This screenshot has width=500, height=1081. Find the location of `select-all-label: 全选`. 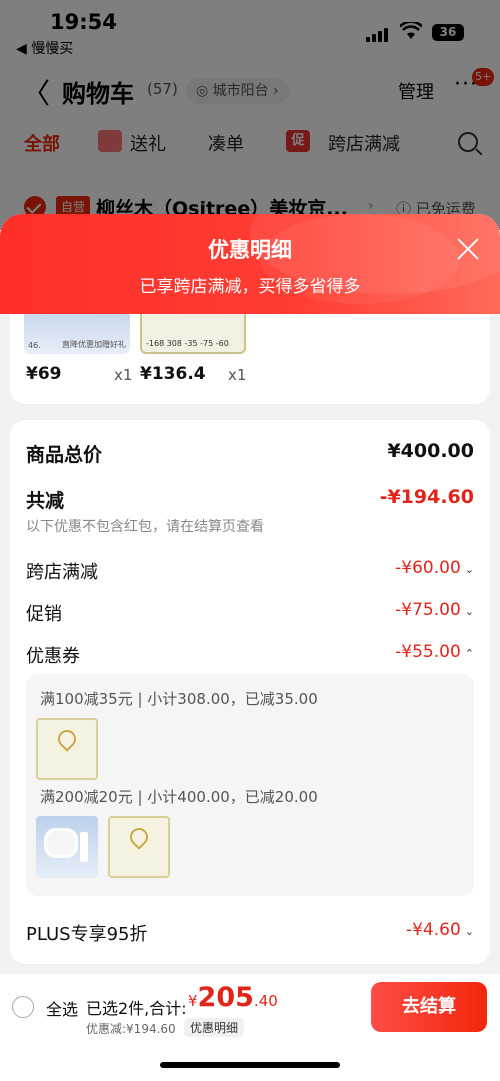

select-all-label: 全选 is located at coordinates (62, 1008).